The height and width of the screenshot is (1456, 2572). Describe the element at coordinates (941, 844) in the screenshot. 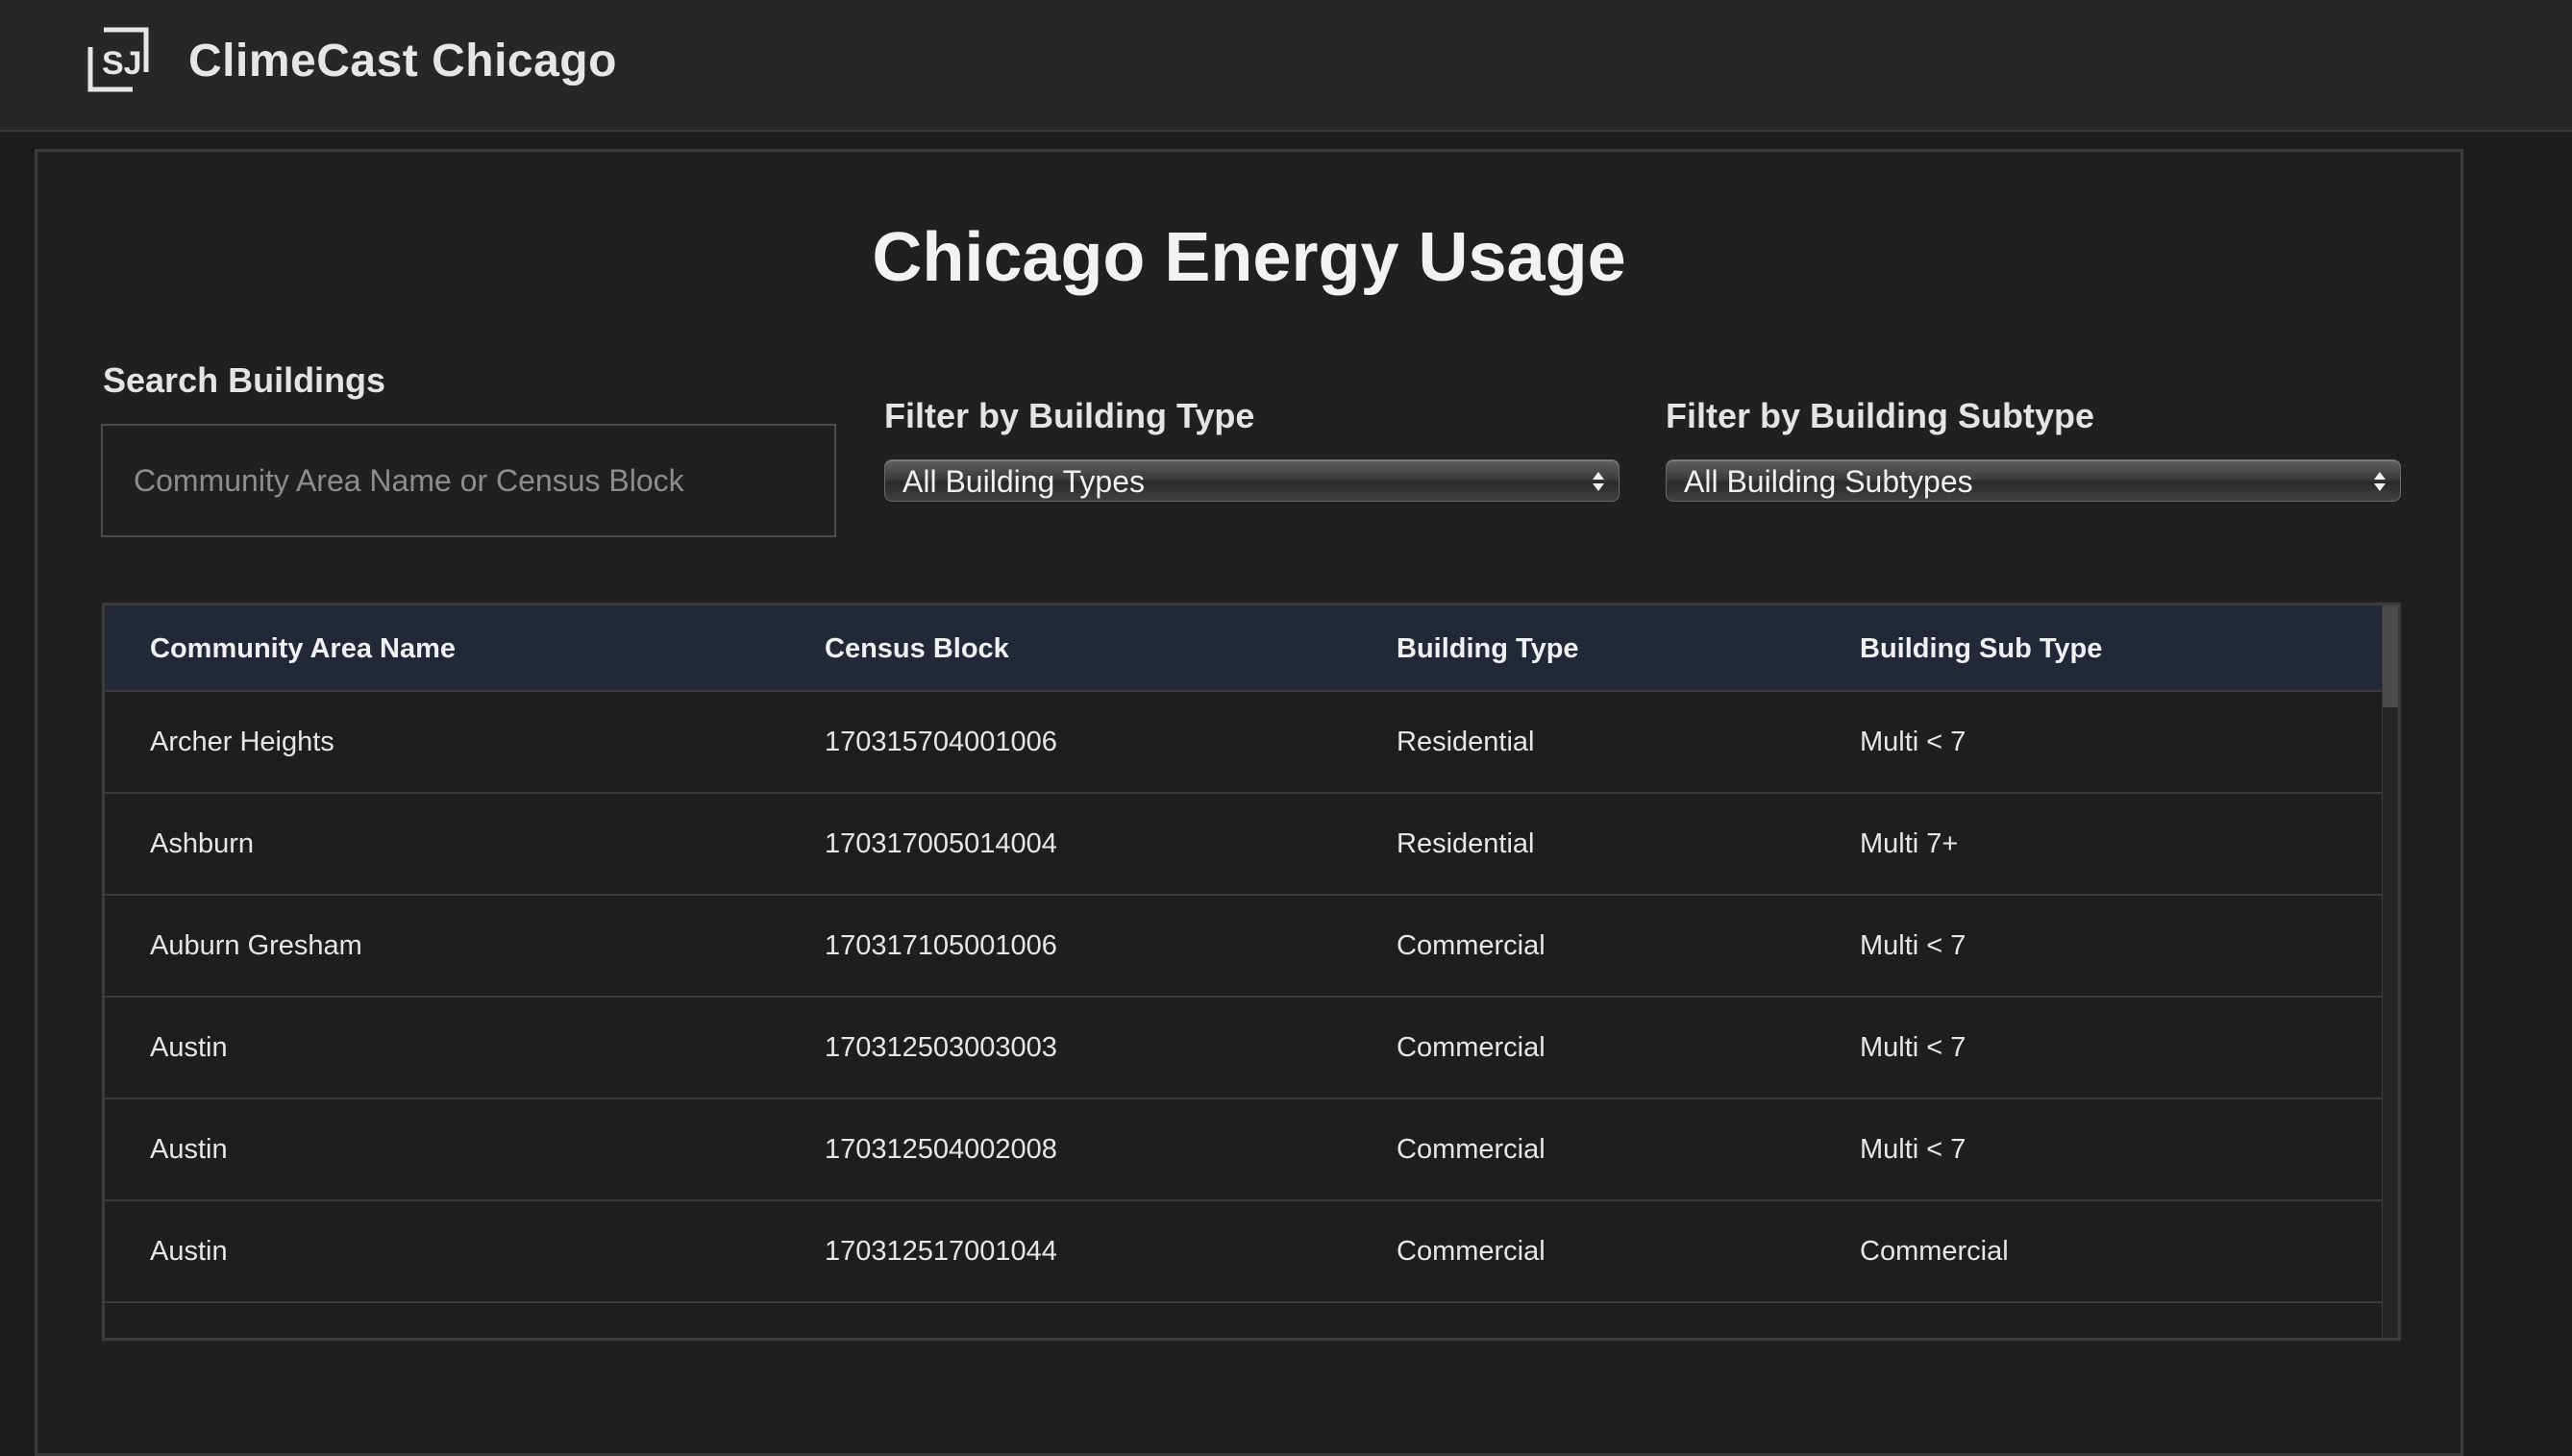

I see `cell-census-block: 170317005014004` at that location.